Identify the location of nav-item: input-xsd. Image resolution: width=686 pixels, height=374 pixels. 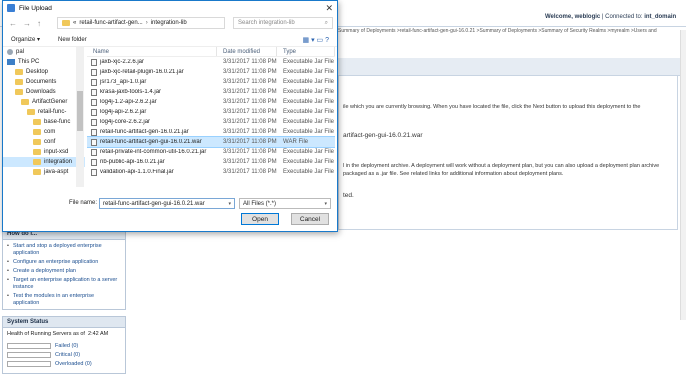
(44, 152).